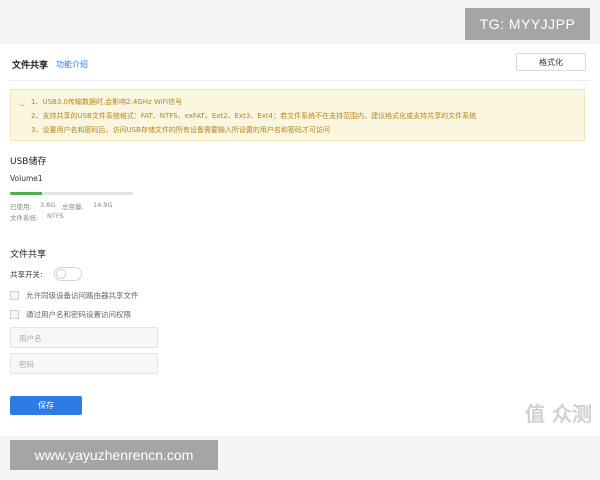  Describe the element at coordinates (46, 405) in the screenshot. I see `save-button: 保存` at that location.